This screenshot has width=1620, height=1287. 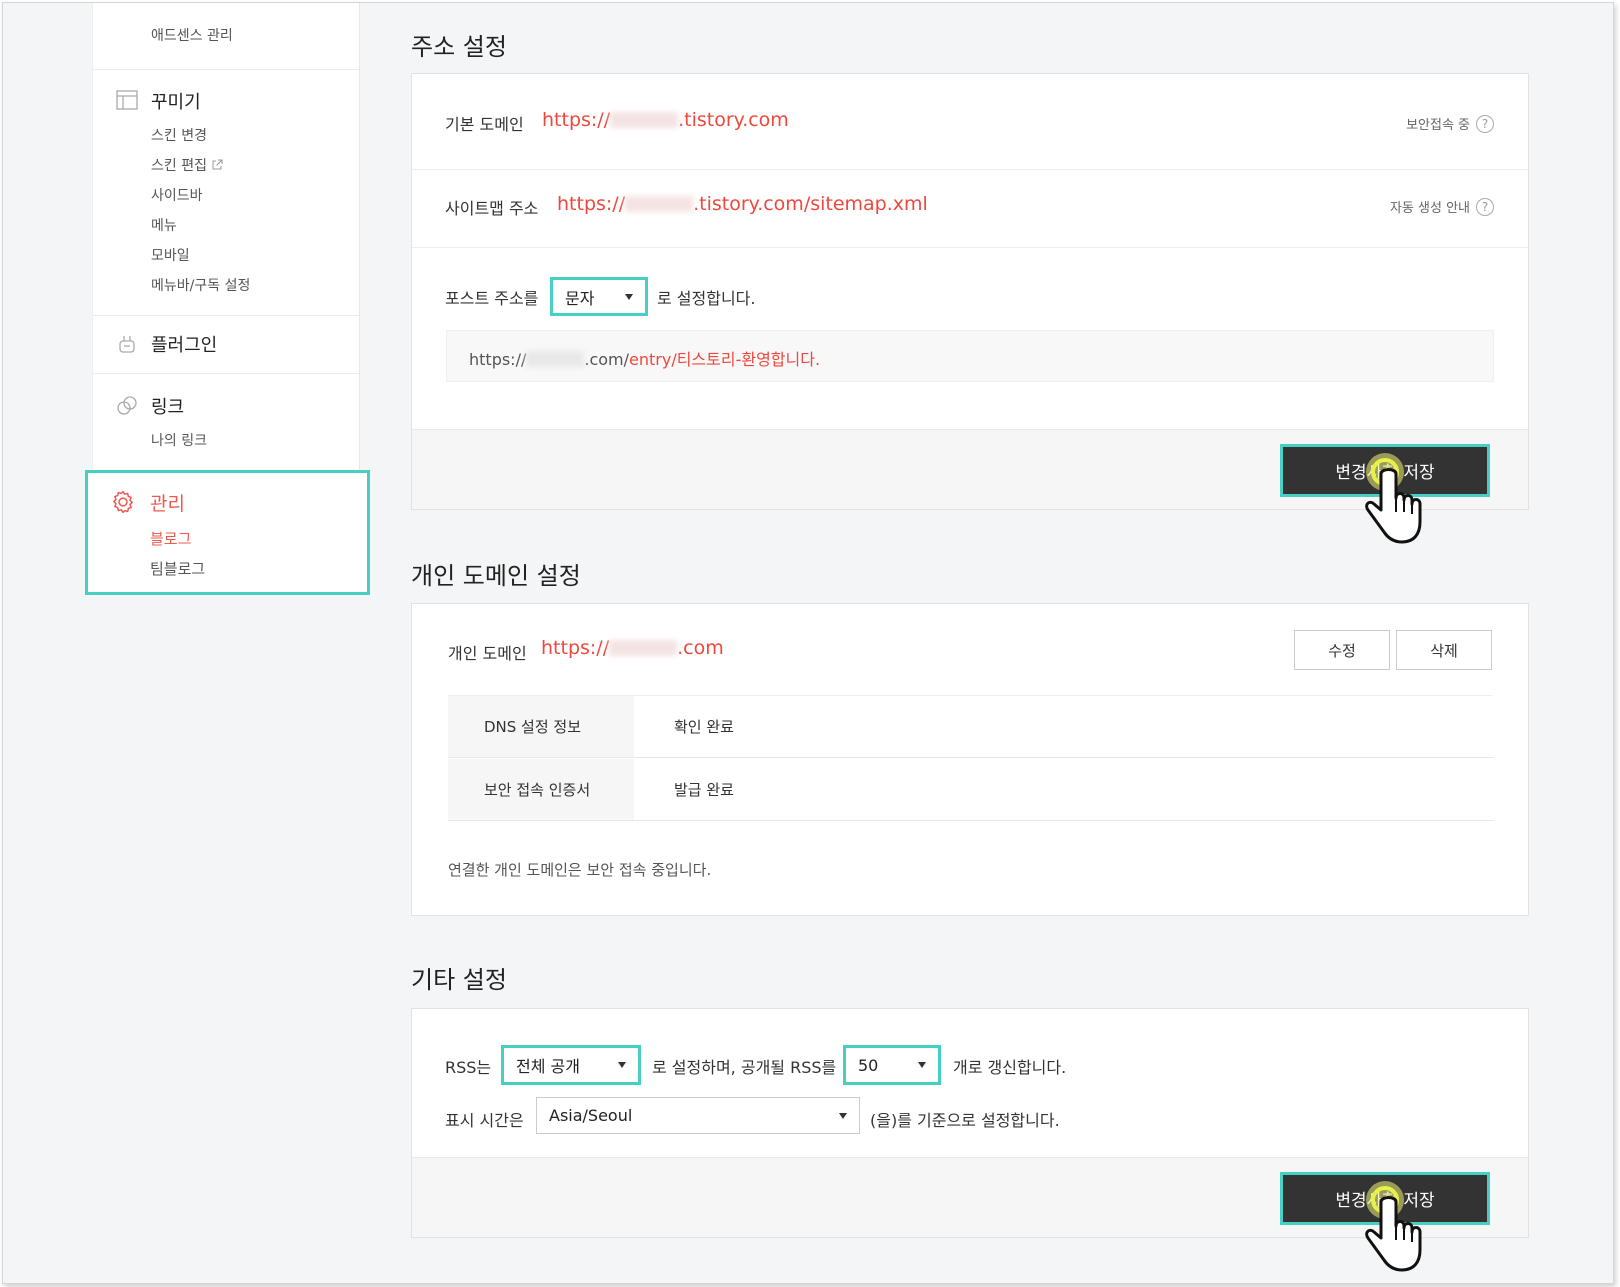 What do you see at coordinates (541, 789) in the screenshot?
I see `ssl-cert-key: 보안 접속 인증서` at bounding box center [541, 789].